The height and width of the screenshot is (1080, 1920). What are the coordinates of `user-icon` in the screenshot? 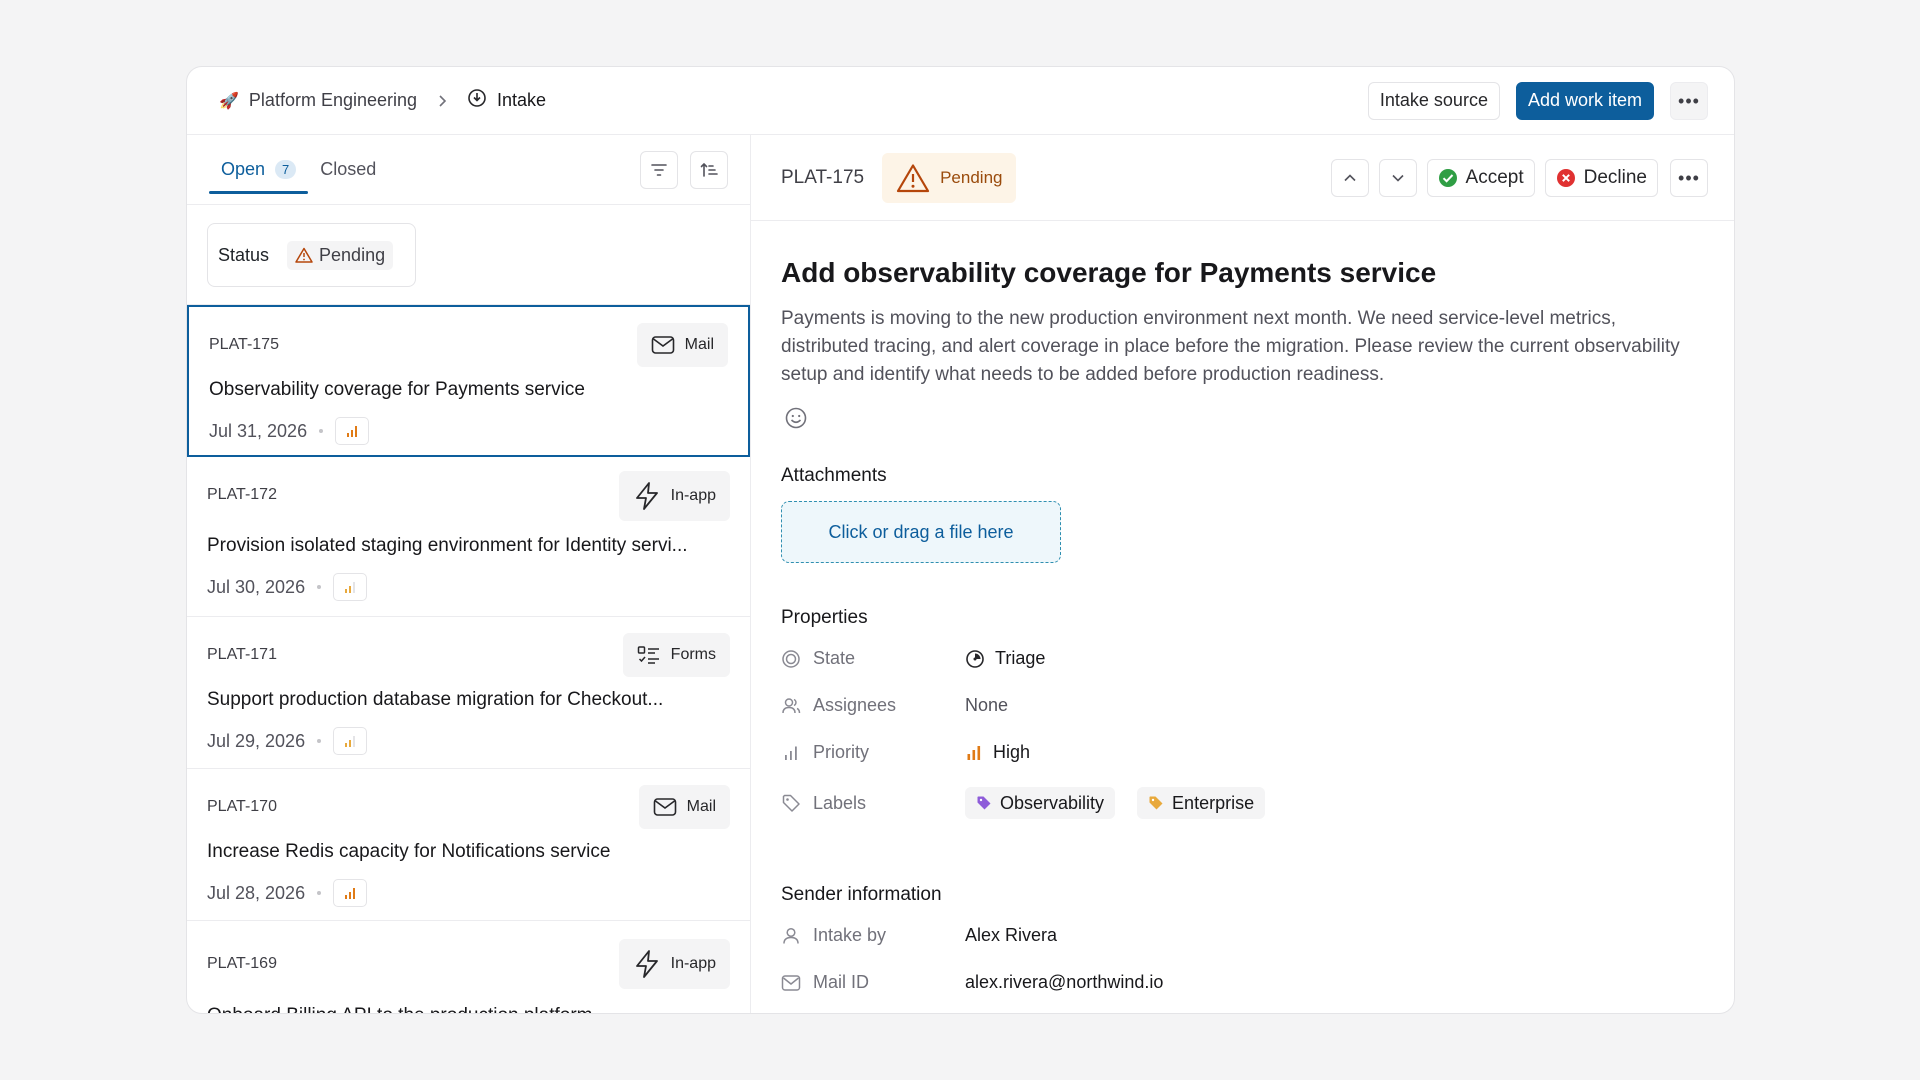 It's located at (791, 935).